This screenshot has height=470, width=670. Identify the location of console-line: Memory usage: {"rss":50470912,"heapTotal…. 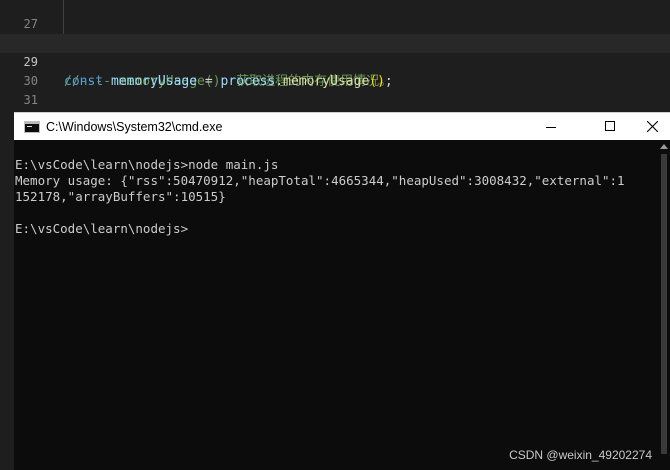
(320, 180).